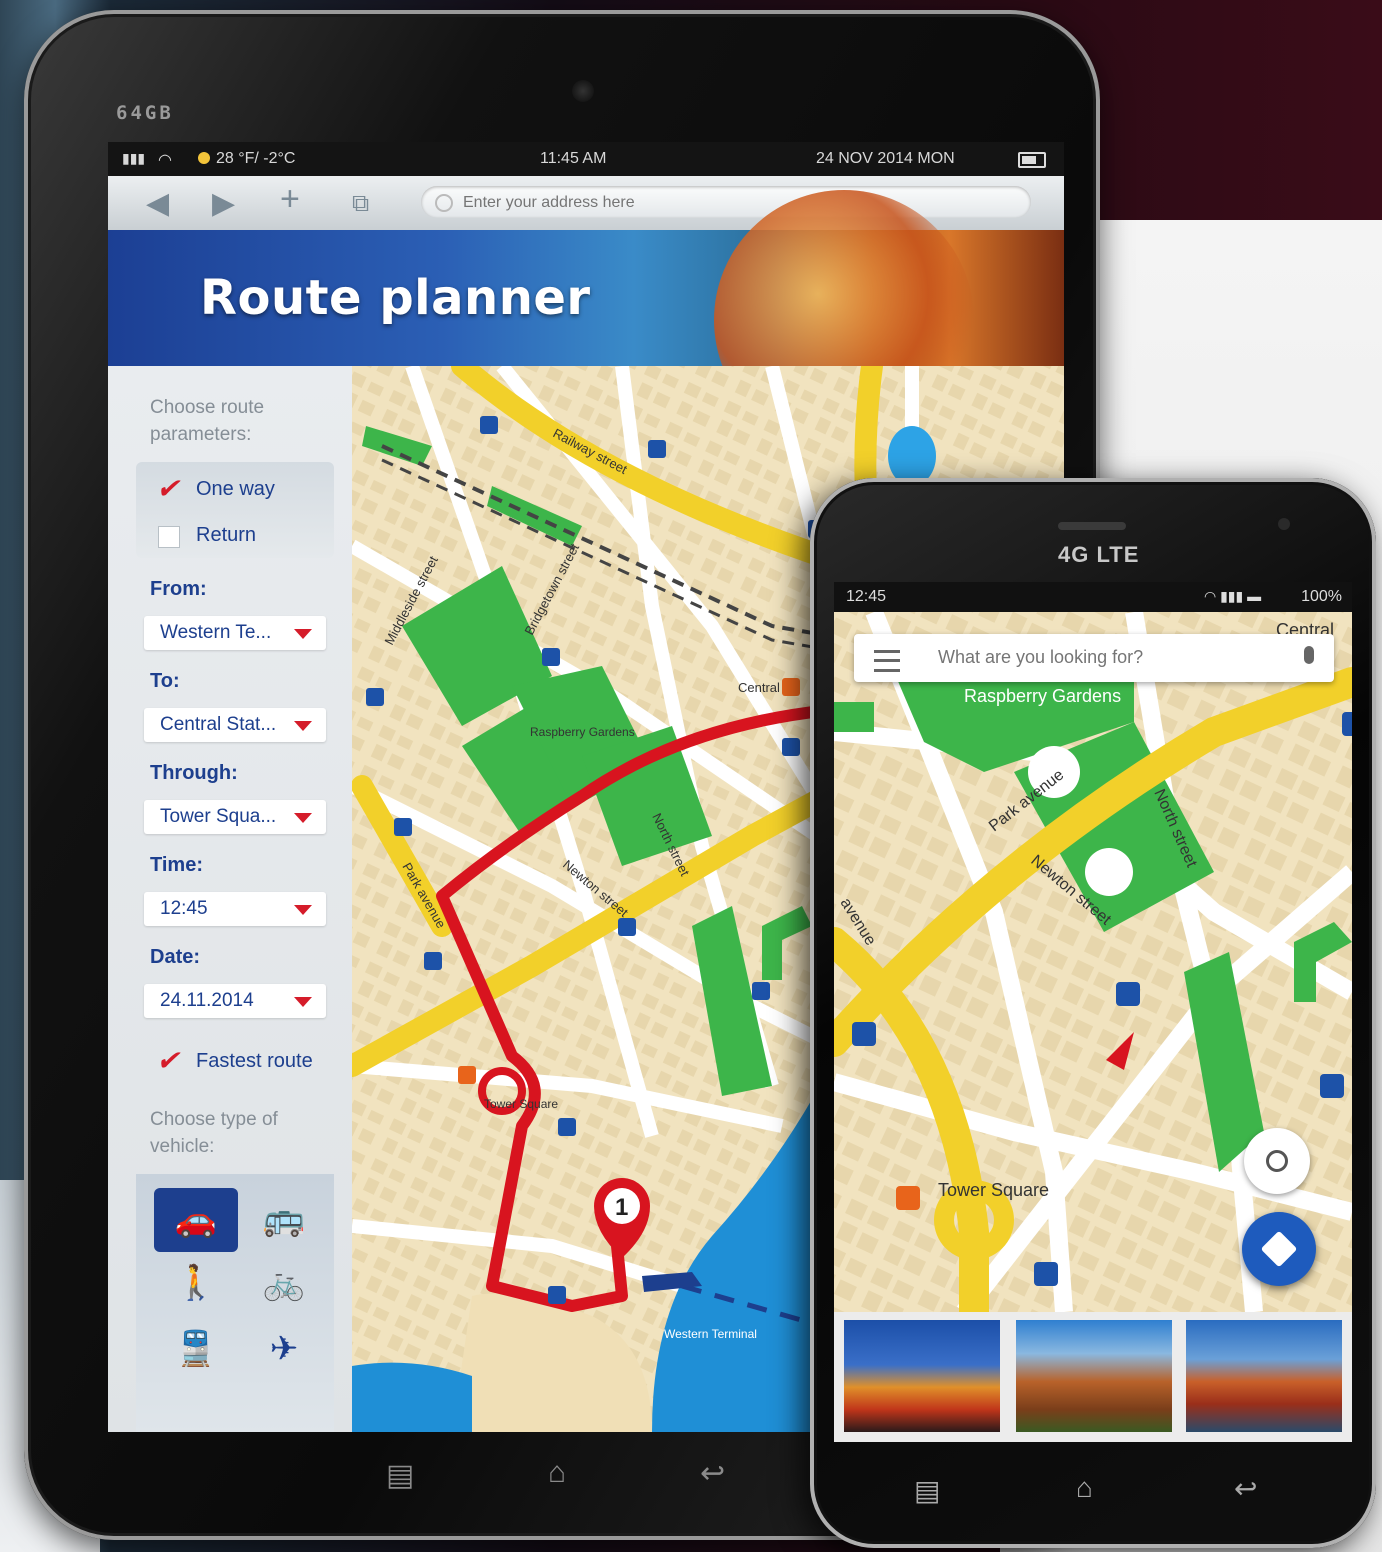  Describe the element at coordinates (360, 204) in the screenshot. I see `tabs-icon: ⧉` at that location.